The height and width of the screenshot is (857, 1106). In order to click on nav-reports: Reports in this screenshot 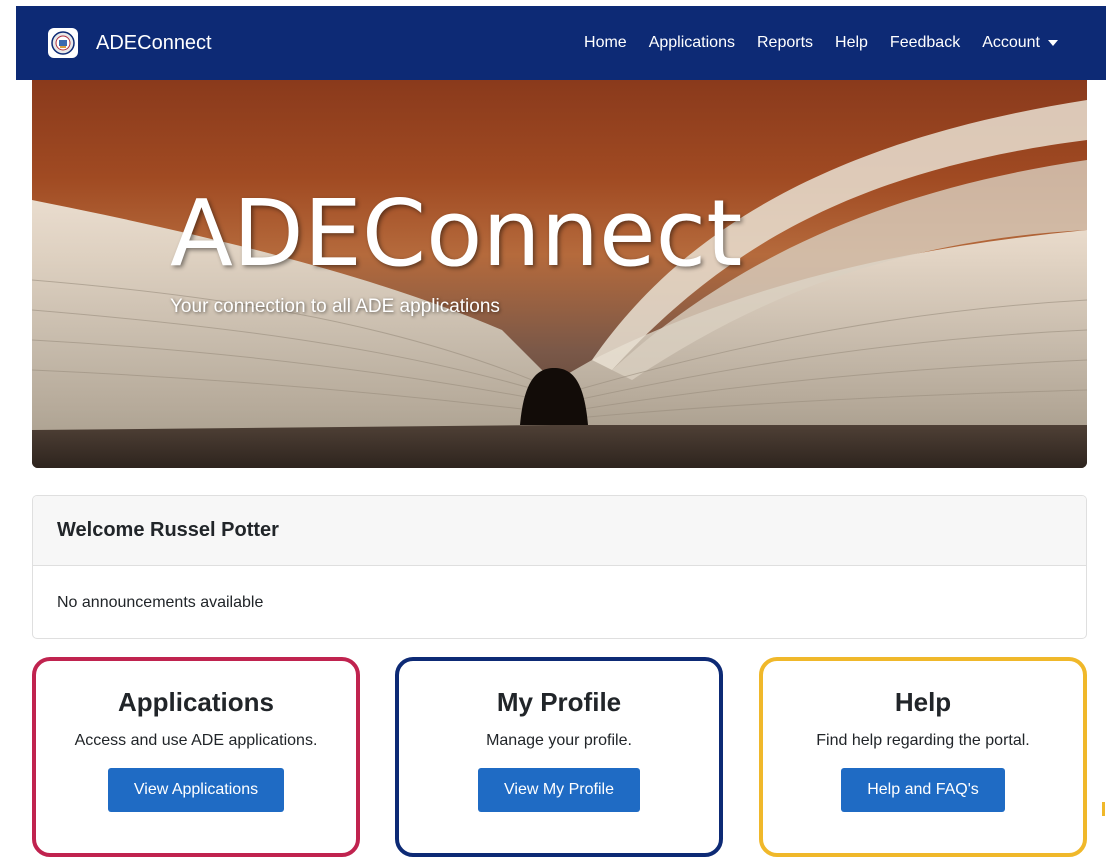, I will do `click(785, 43)`.